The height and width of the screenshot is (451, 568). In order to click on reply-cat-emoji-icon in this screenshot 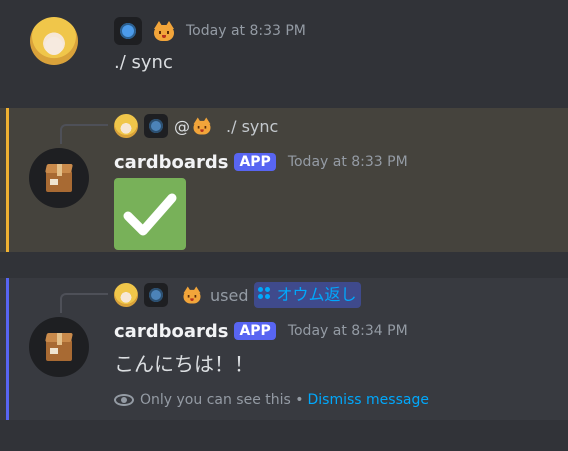, I will do `click(202, 126)`.